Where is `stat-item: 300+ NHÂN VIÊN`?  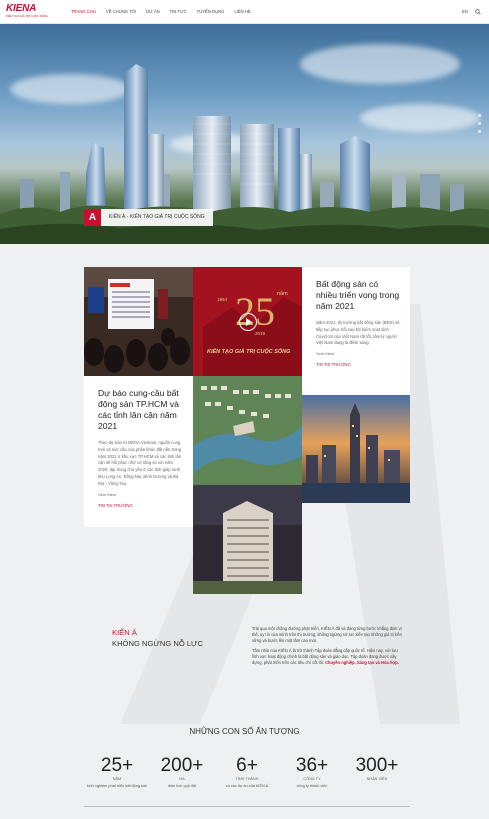 stat-item: 300+ NHÂN VIÊN is located at coordinates (377, 770).